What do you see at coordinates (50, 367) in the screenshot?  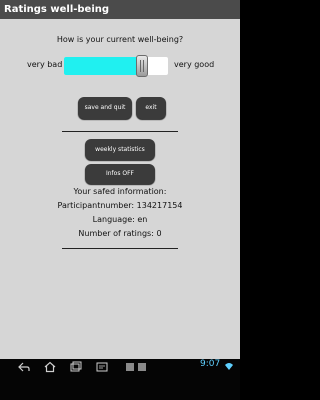 I see `home-icon` at bounding box center [50, 367].